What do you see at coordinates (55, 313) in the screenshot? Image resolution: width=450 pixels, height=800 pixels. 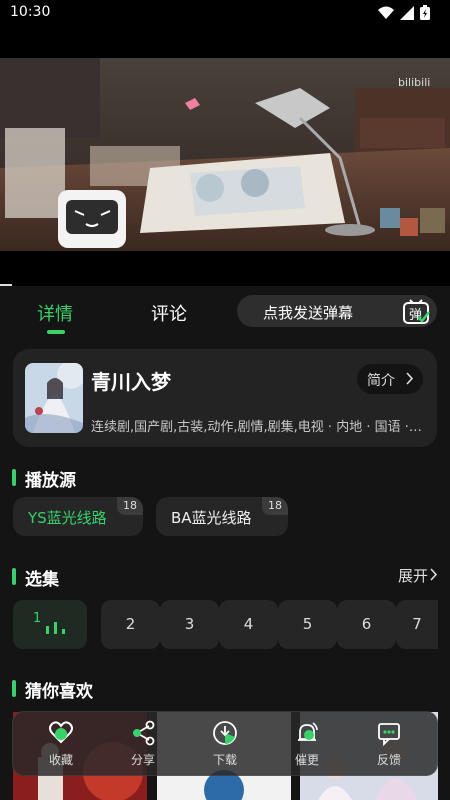 I see `tab-details: 详情` at bounding box center [55, 313].